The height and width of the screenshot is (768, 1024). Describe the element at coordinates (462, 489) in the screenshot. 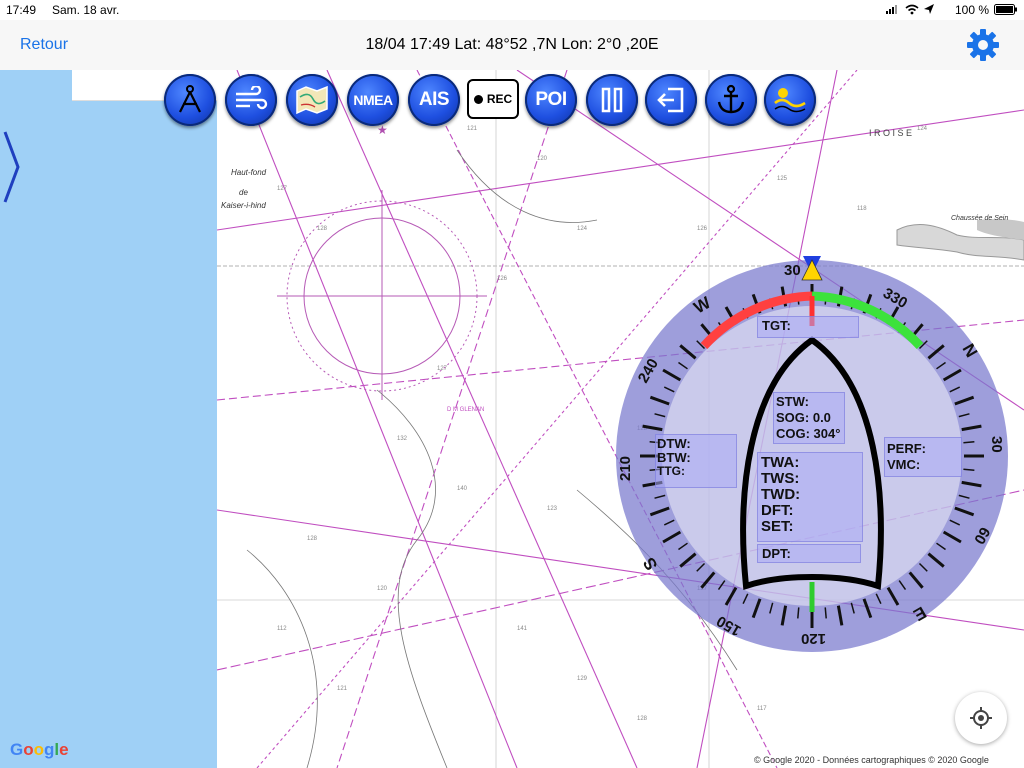

I see `svg-text: 140` at that location.